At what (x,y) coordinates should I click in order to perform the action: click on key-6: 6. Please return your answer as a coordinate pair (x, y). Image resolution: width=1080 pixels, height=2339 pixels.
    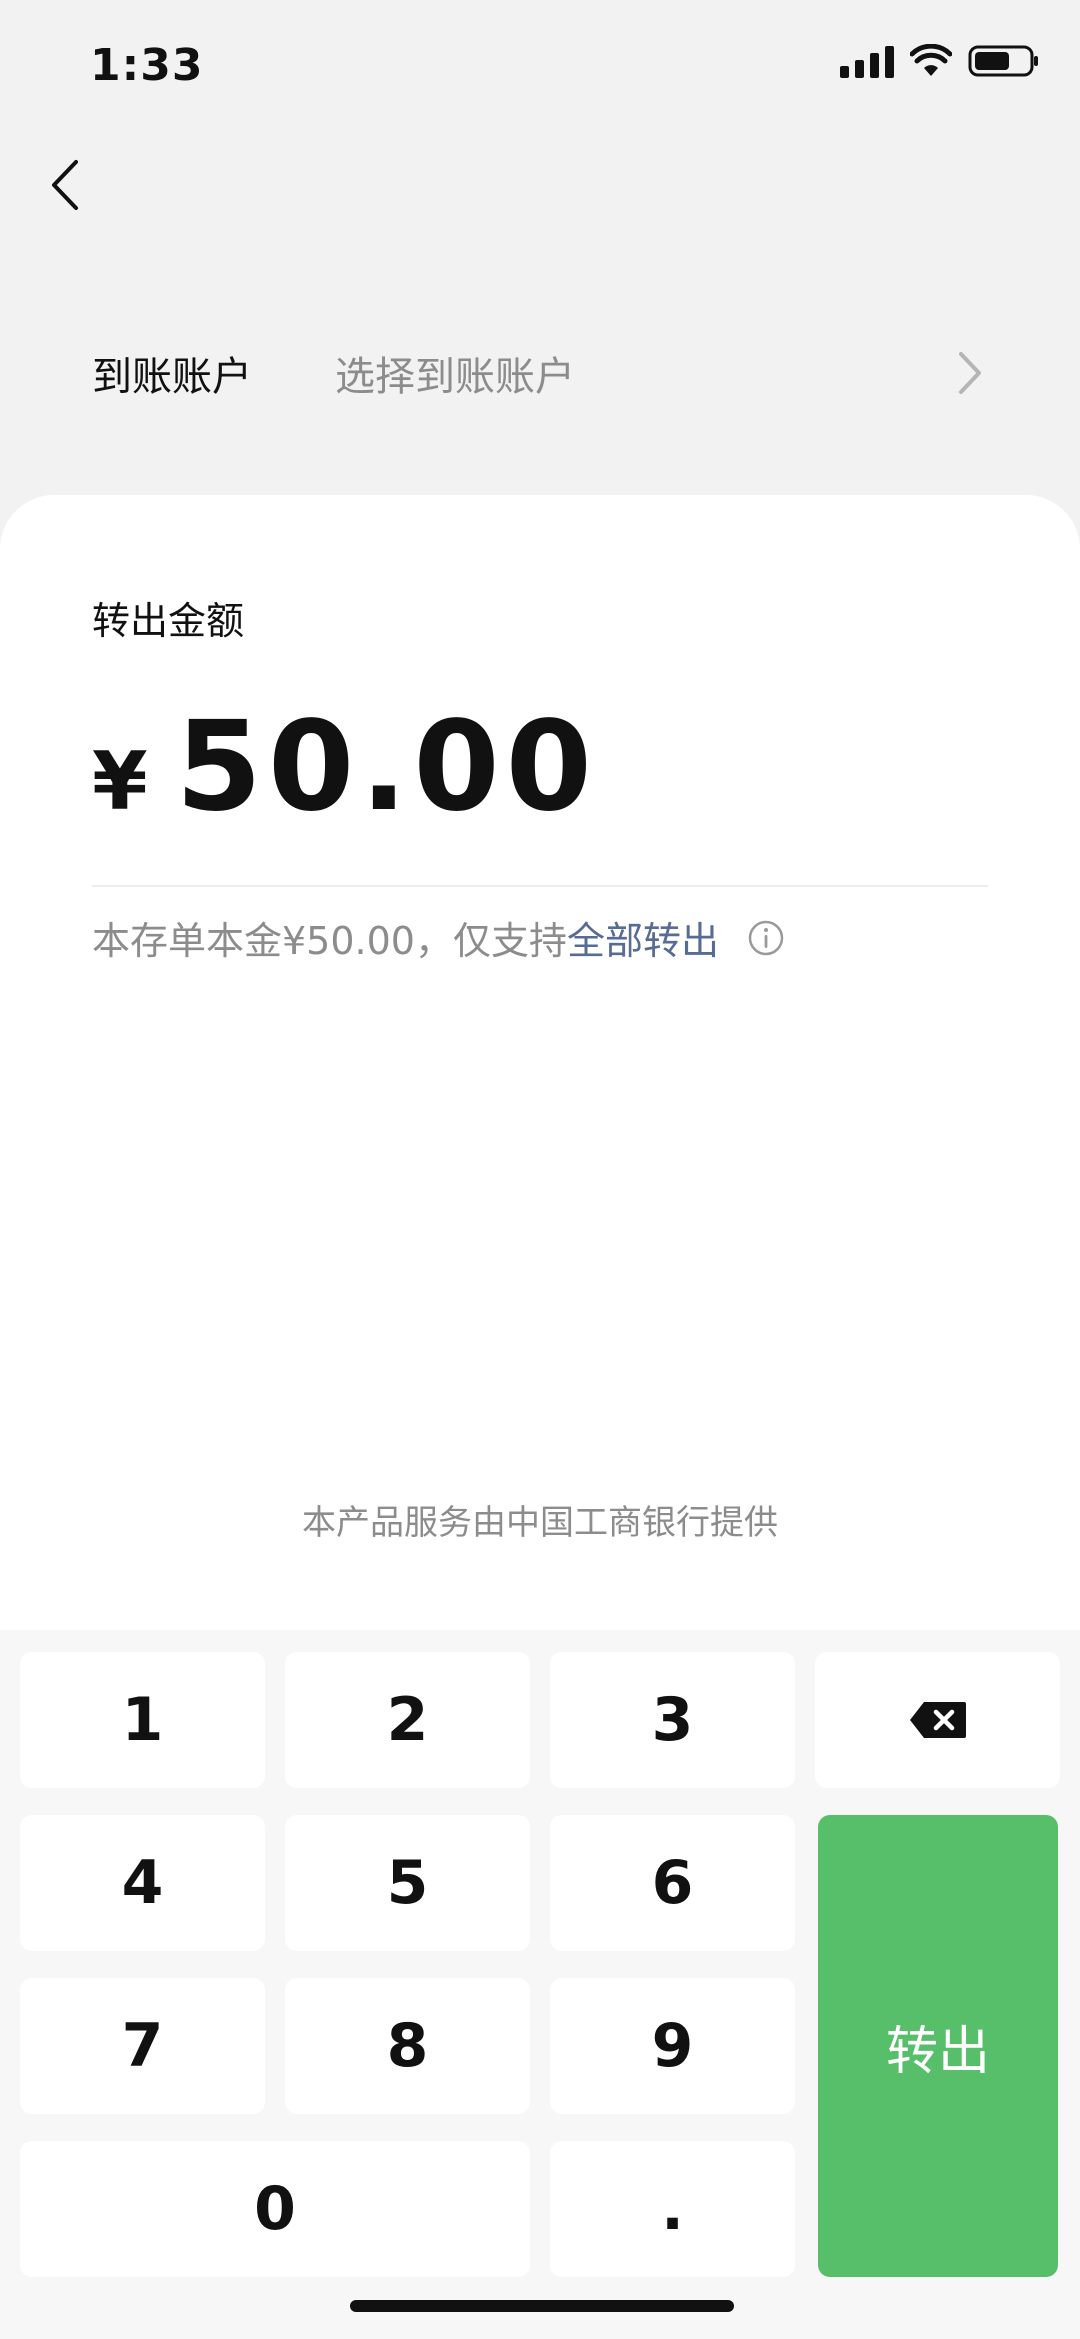
    Looking at the image, I should click on (672, 1883).